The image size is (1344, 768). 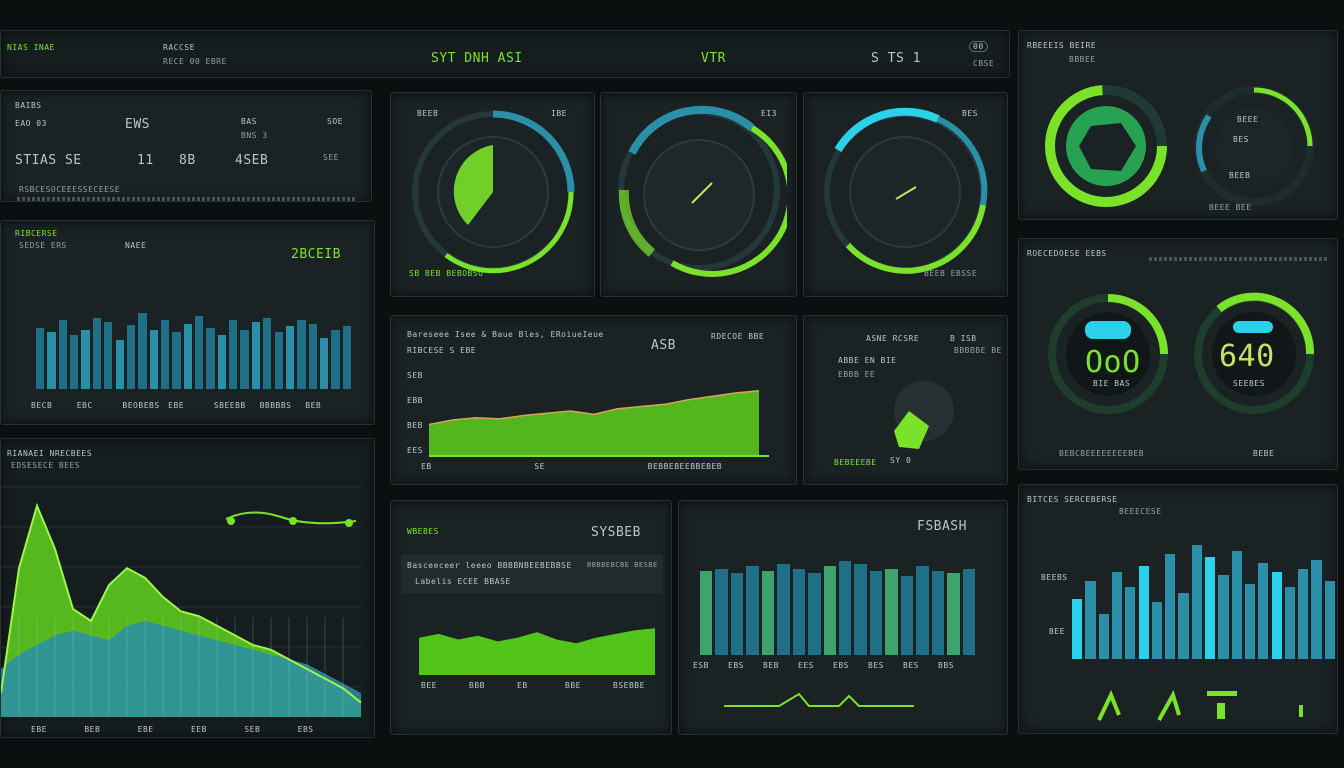 What do you see at coordinates (187, 160) in the screenshot?
I see `stat-value-3: 8B` at bounding box center [187, 160].